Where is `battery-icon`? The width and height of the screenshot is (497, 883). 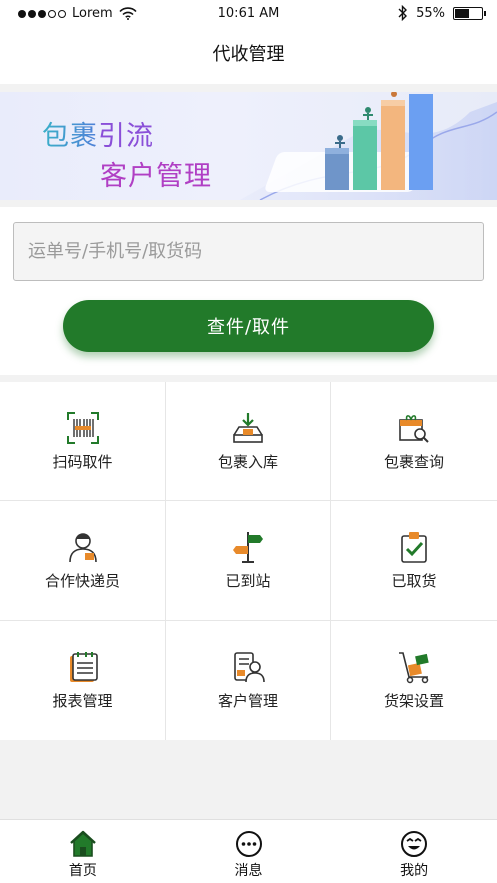 battery-icon is located at coordinates (469, 13).